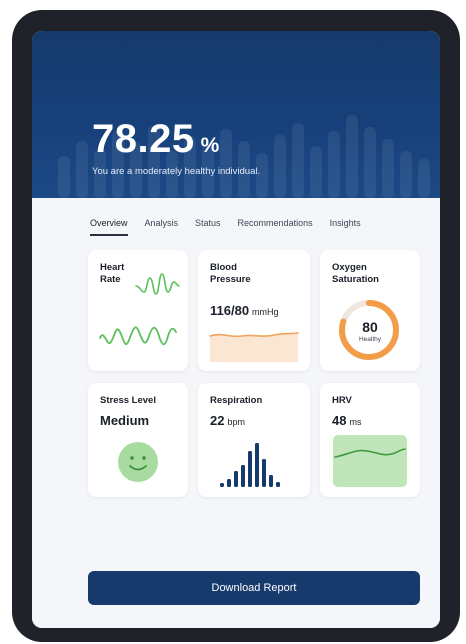 Image resolution: width=466 pixels, height=644 pixels. Describe the element at coordinates (138, 440) in the screenshot. I see `stress-level-card: Stress Level Medium` at that location.